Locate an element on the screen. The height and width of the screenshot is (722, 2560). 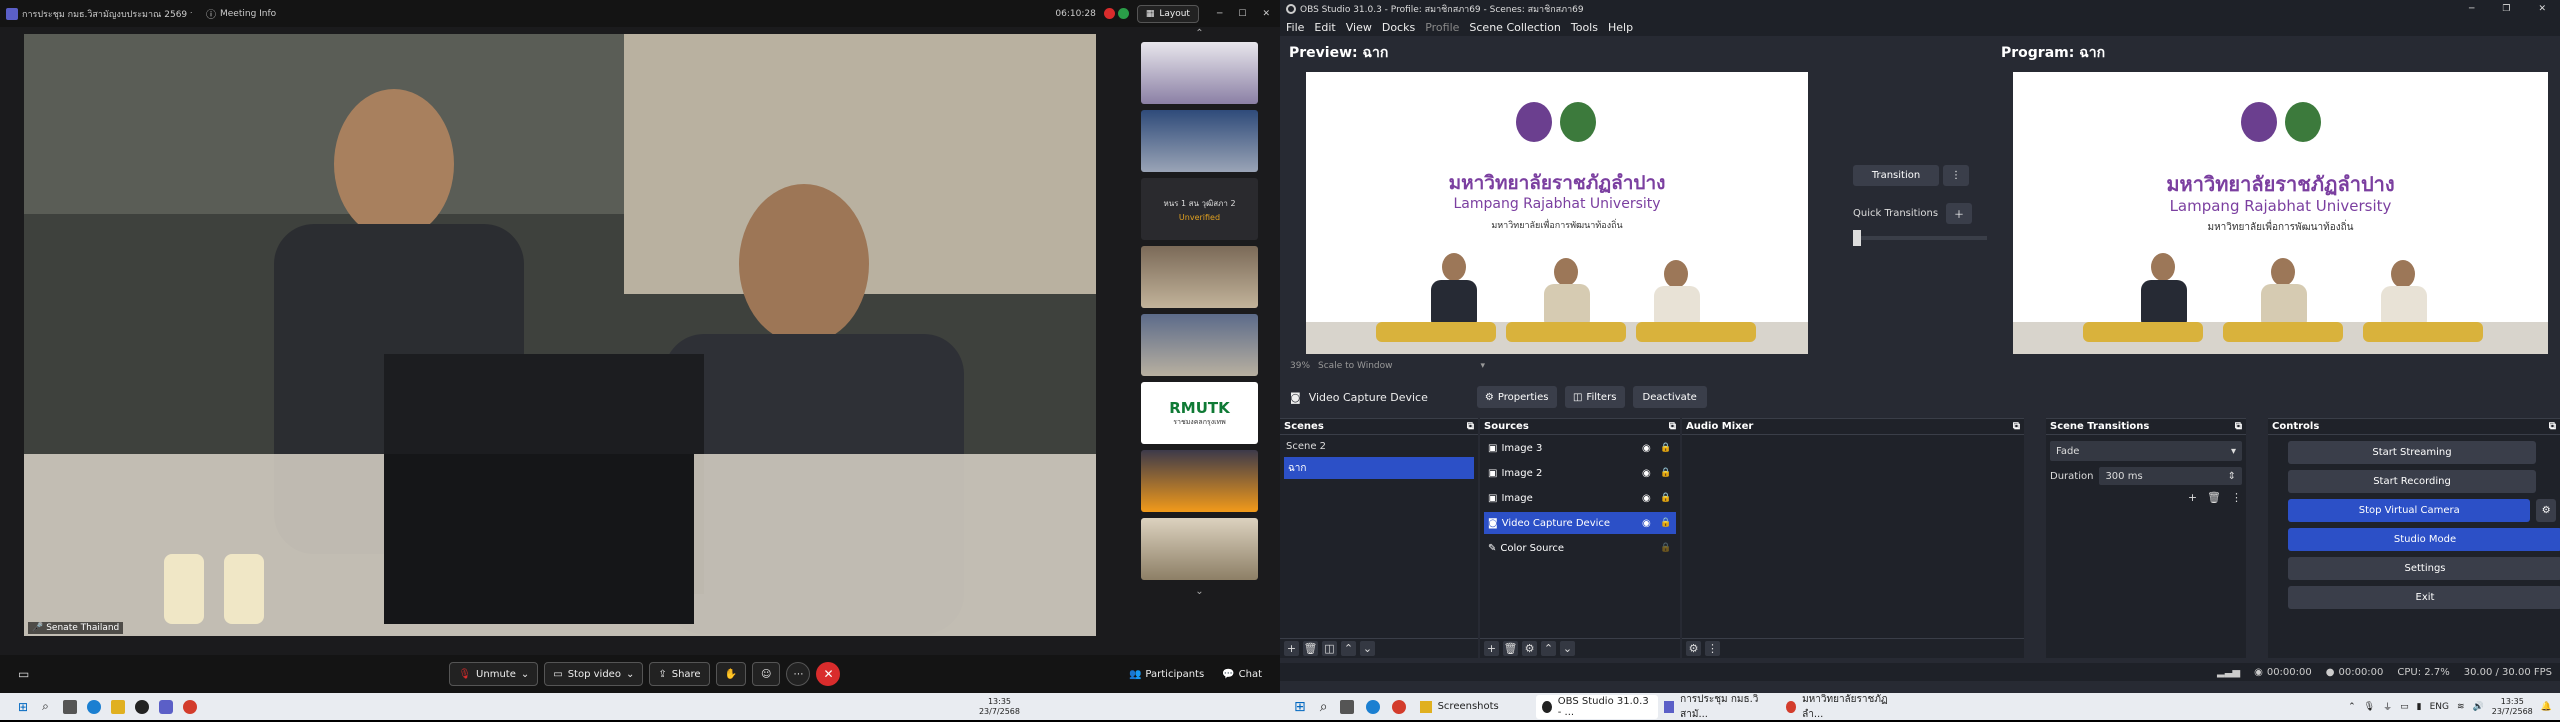
slider-handle is located at coordinates (1857, 238).